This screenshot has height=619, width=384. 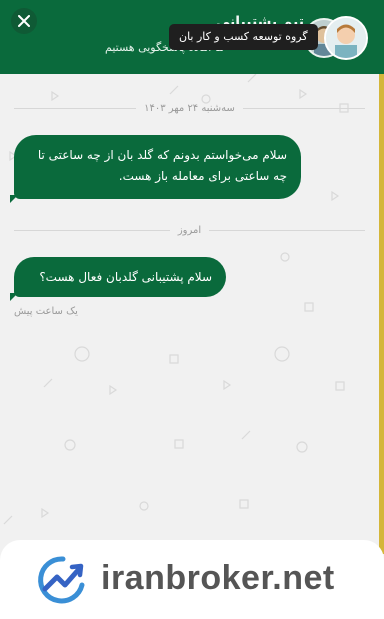 I want to click on message-timestamp: یک ساعت پیش, so click(x=46, y=311).